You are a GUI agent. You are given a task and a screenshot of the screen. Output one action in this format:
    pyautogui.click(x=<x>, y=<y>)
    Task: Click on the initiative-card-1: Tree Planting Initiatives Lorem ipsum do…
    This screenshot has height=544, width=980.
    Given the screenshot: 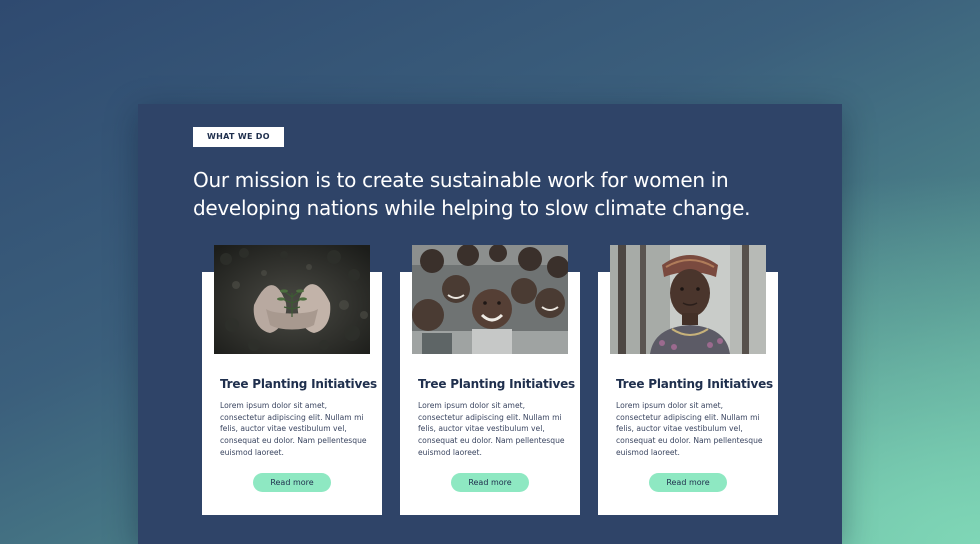 What is the action you would take?
    pyautogui.click(x=292, y=380)
    